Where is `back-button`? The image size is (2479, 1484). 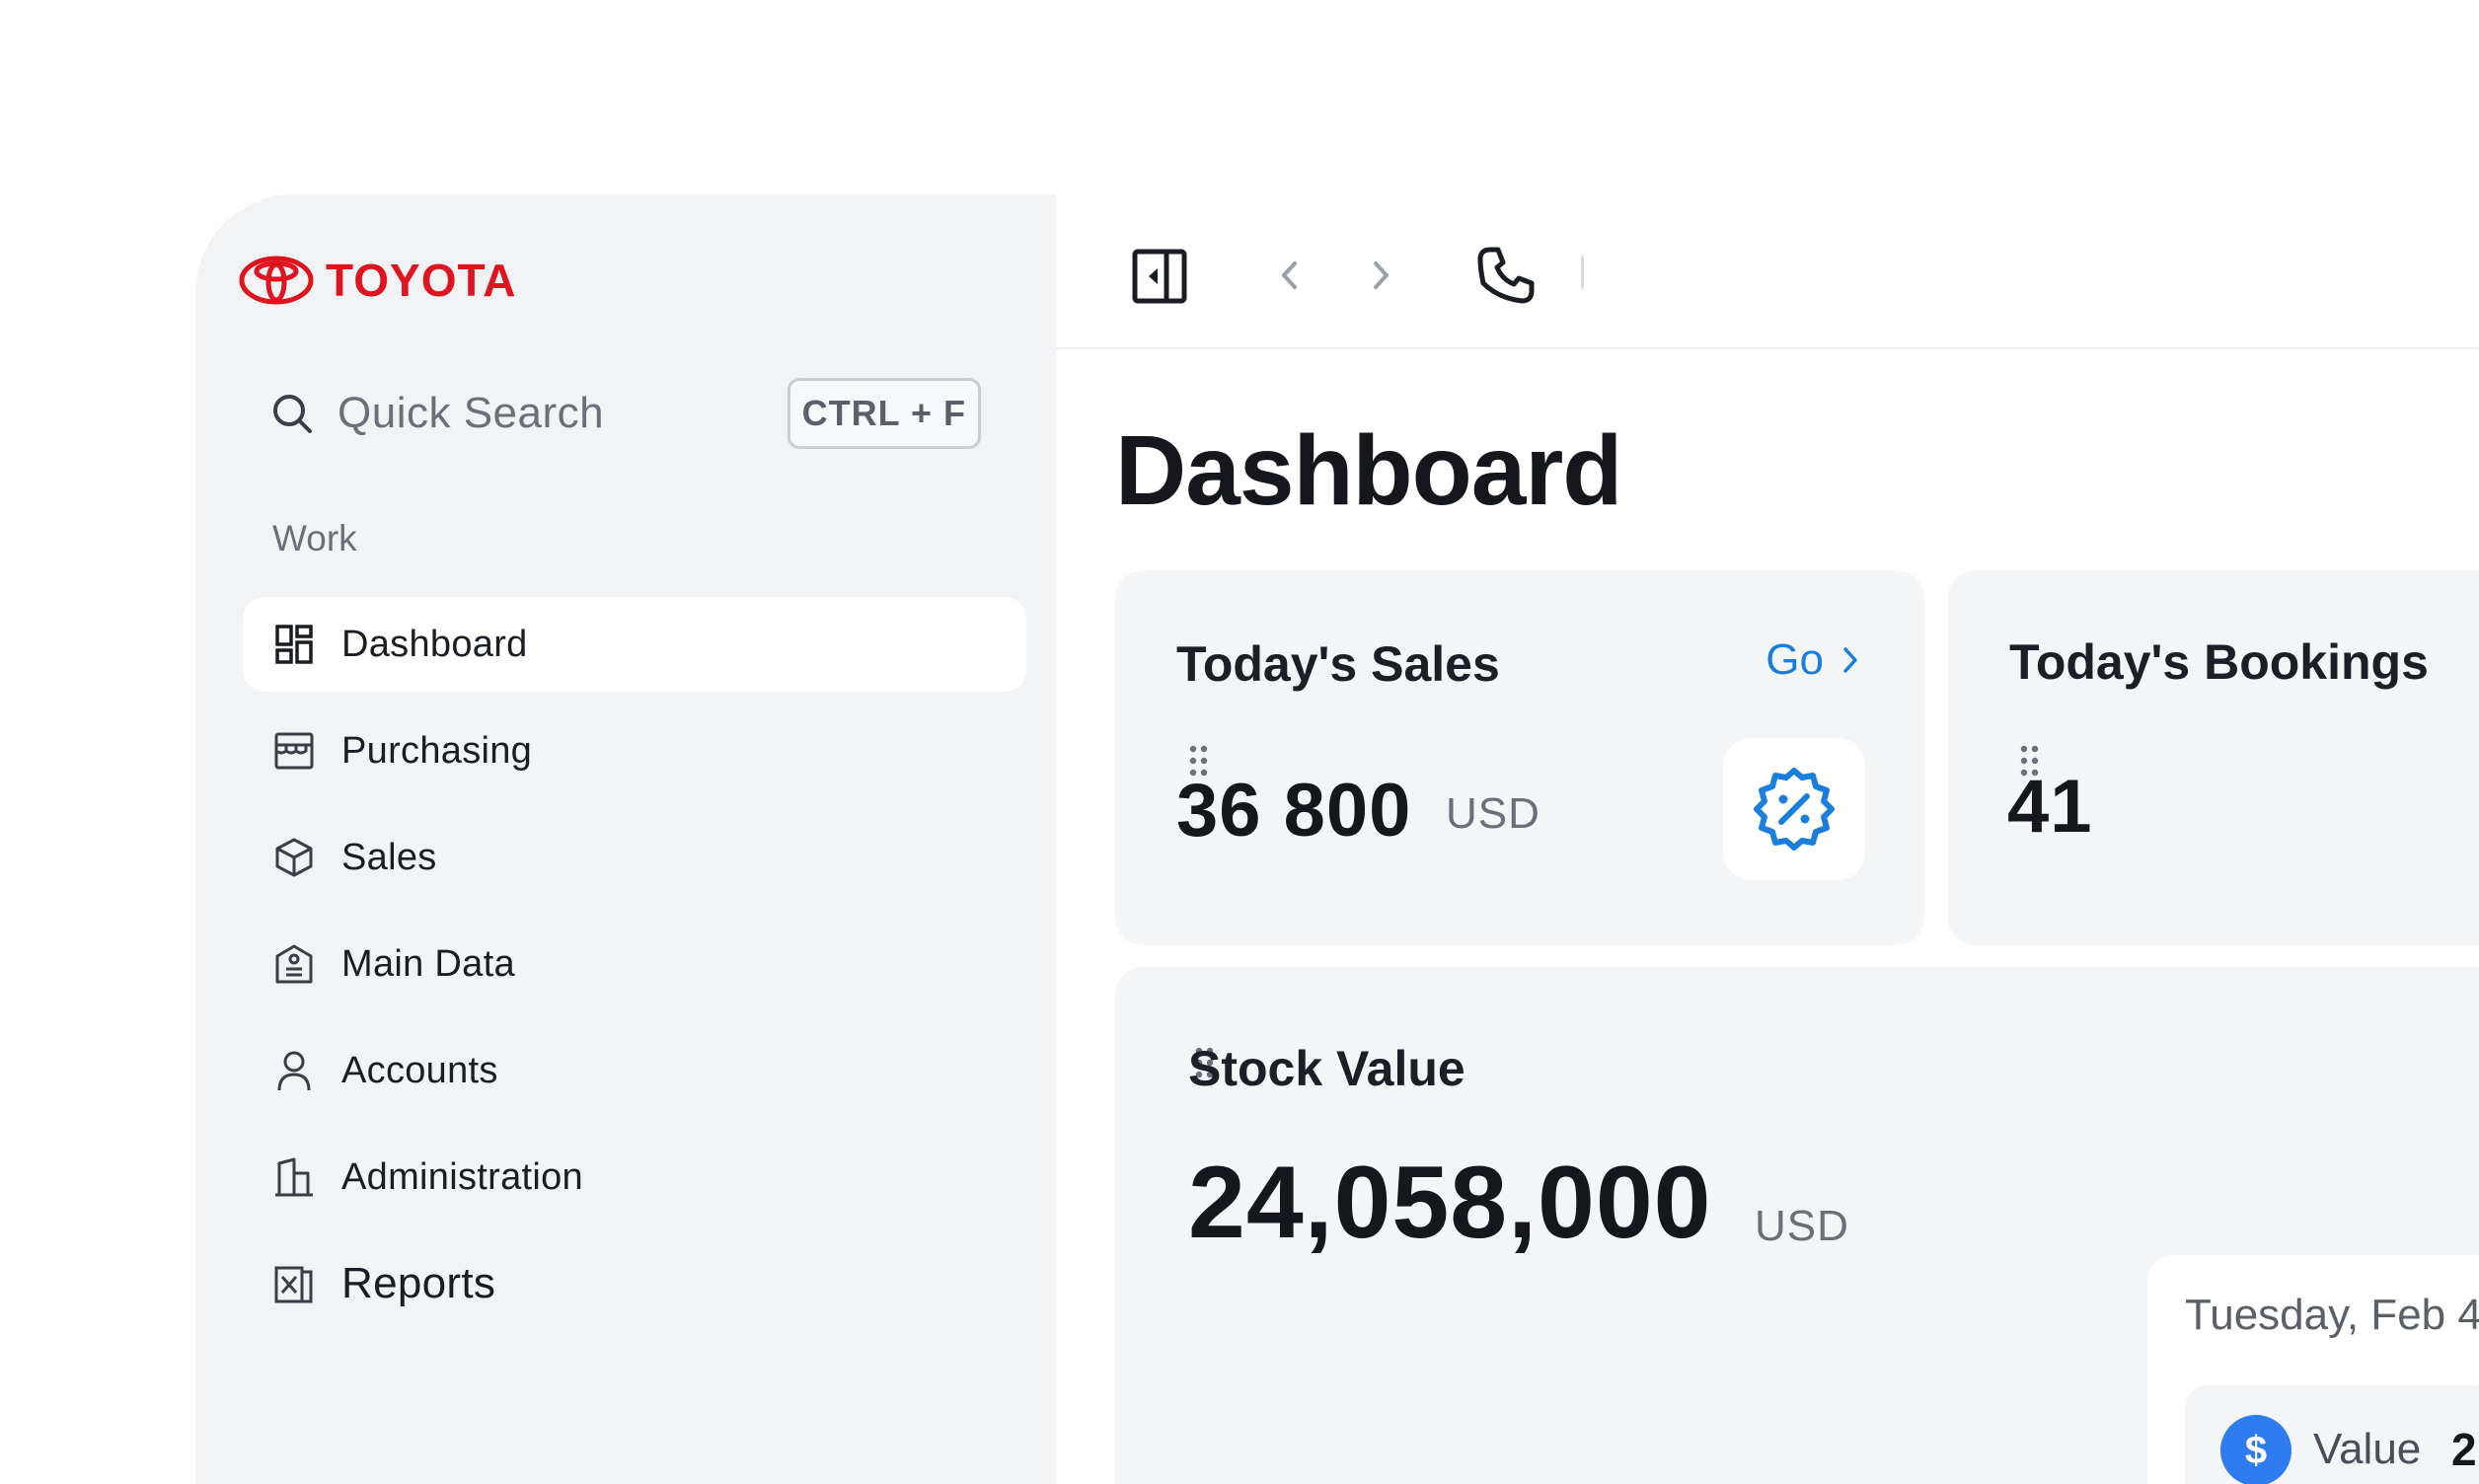
back-button is located at coordinates (1289, 275).